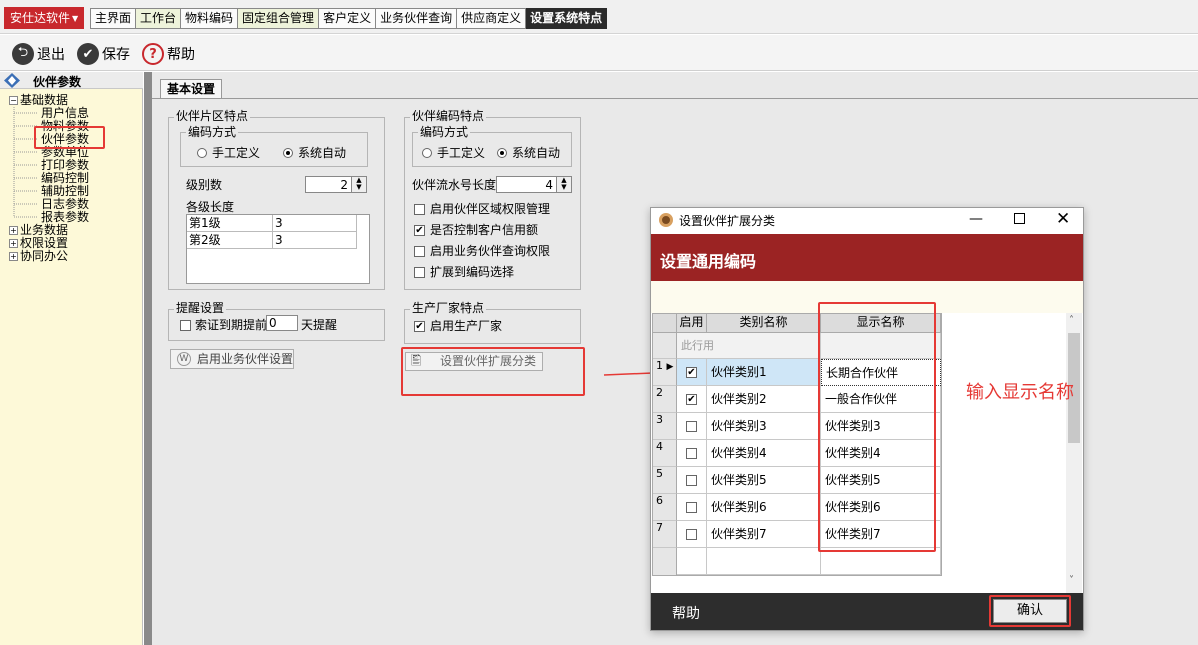 The height and width of the screenshot is (645, 1198). What do you see at coordinates (502, 153) in the screenshot?
I see `code-auto-radio` at bounding box center [502, 153].